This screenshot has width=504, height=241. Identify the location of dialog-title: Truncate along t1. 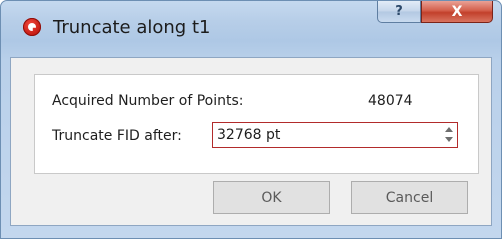
(132, 27).